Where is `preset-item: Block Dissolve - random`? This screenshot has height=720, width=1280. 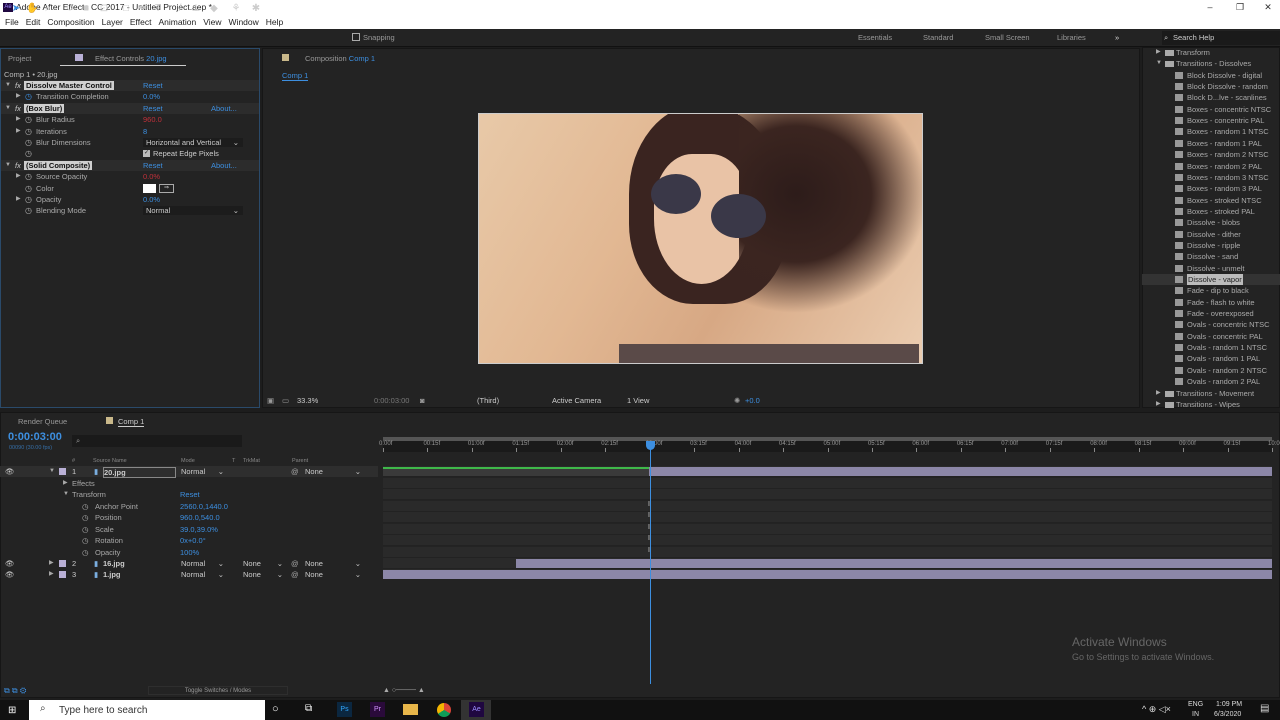 preset-item: Block Dissolve - random is located at coordinates (1211, 86).